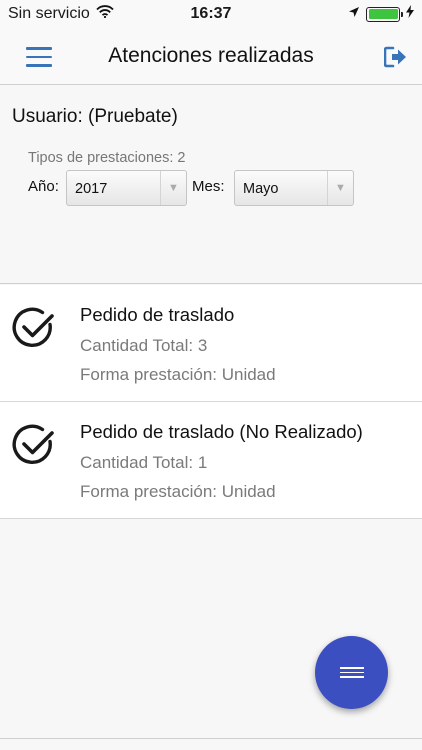 This screenshot has height=750, width=422. I want to click on item-title: Pedido de traslado (No Realizado), so click(221, 431).